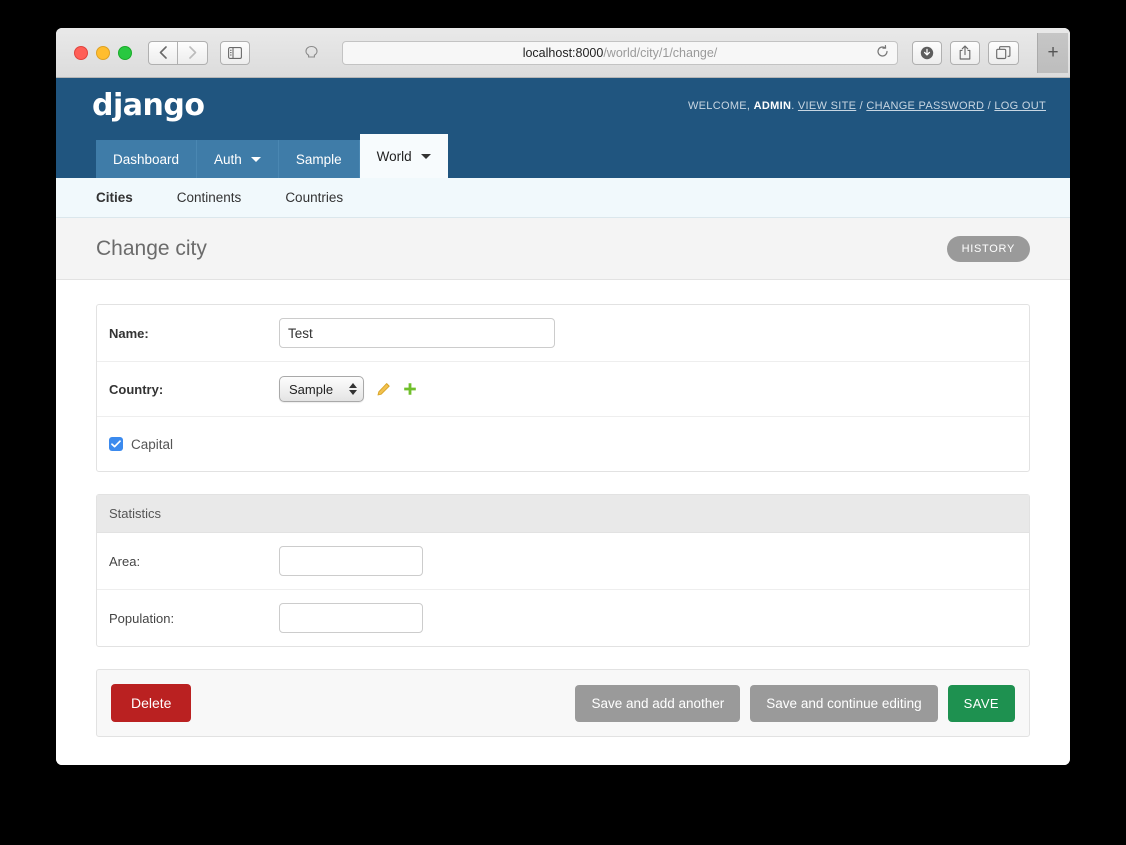 This screenshot has height=845, width=1126. I want to click on nav-tab-sample: Sample, so click(319, 159).